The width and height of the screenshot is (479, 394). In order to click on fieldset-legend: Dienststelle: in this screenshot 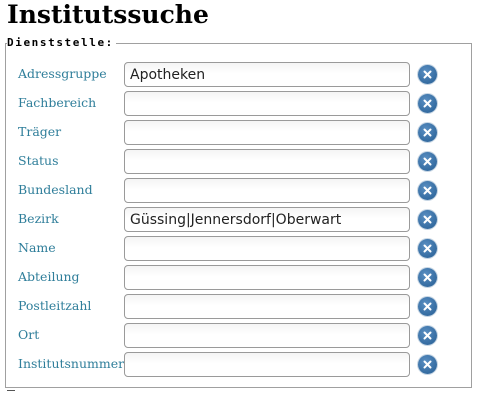, I will do `click(61, 43)`.